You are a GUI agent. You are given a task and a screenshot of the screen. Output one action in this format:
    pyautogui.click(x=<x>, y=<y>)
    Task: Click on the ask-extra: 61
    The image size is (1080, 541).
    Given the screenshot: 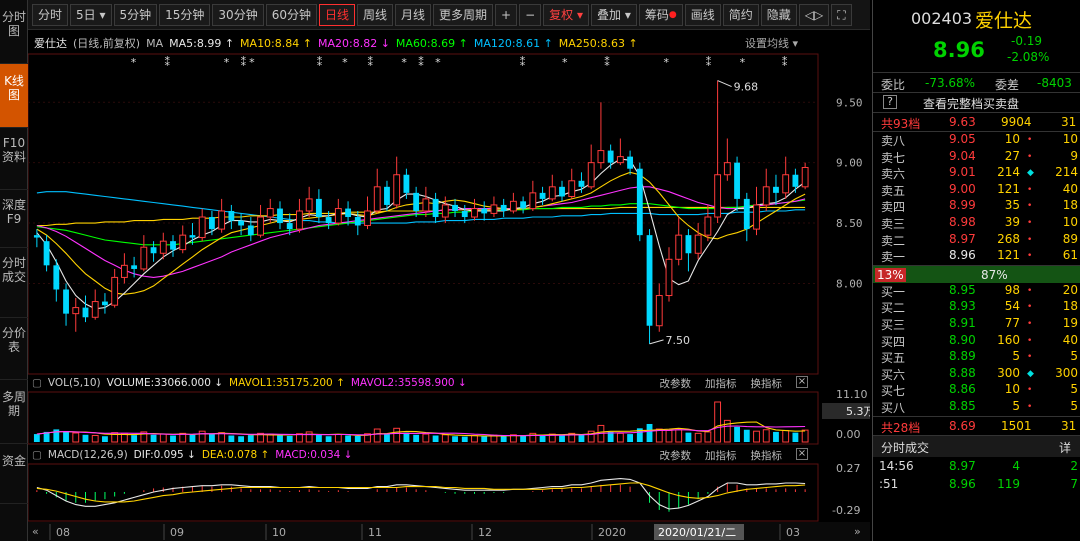 What is the action you would take?
    pyautogui.click(x=1070, y=255)
    